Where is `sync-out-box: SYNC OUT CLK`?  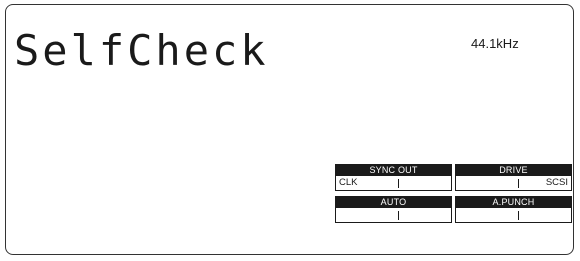 sync-out-box: SYNC OUT CLK is located at coordinates (393, 177).